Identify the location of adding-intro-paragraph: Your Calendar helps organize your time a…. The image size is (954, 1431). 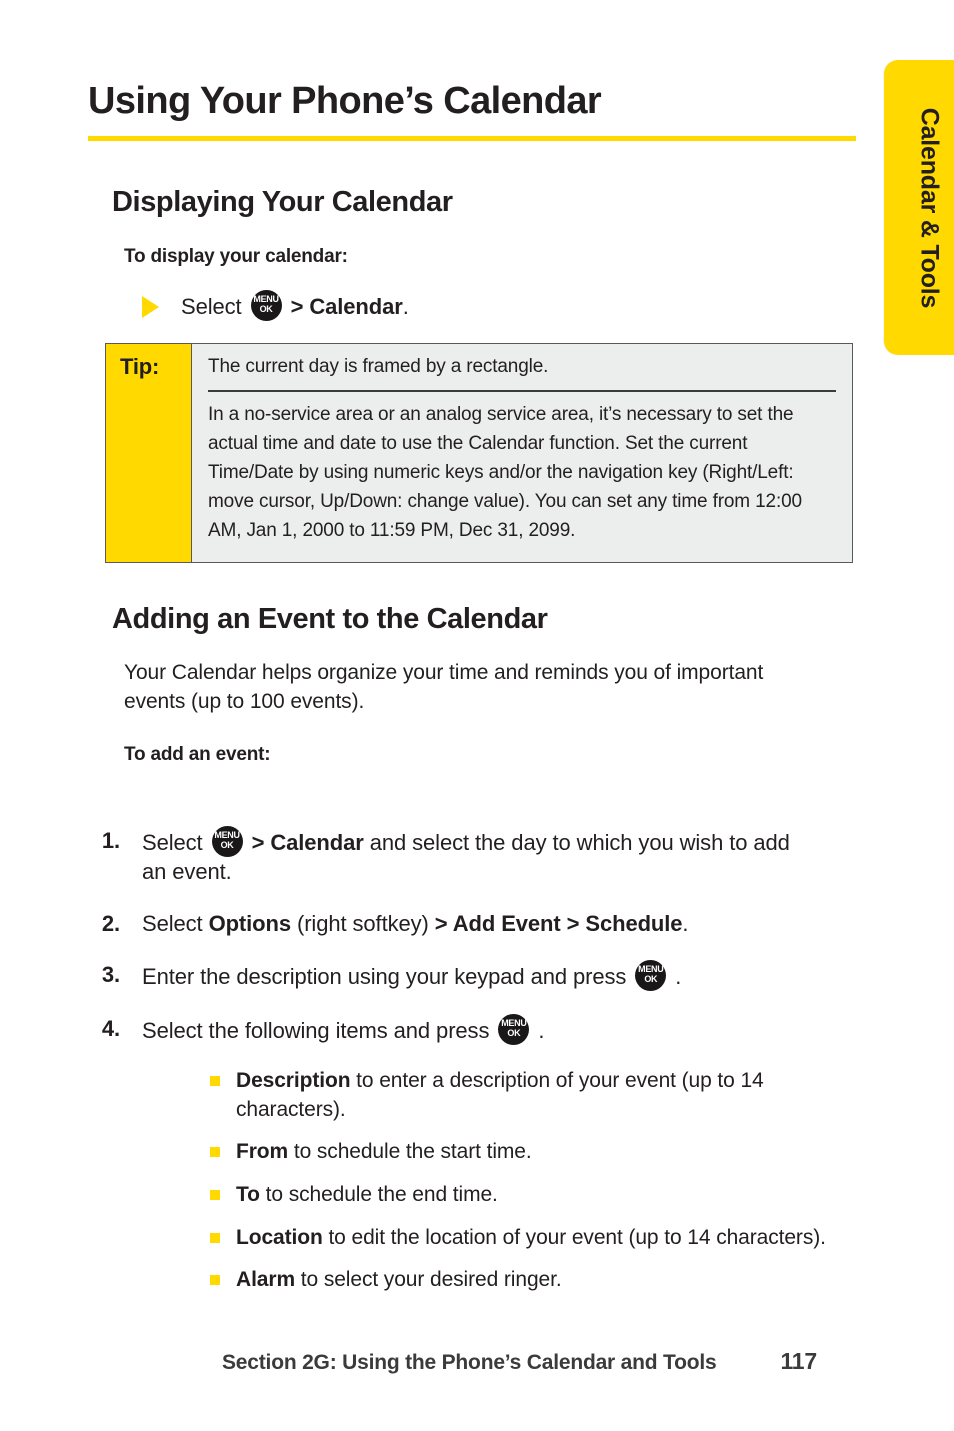
(444, 687).